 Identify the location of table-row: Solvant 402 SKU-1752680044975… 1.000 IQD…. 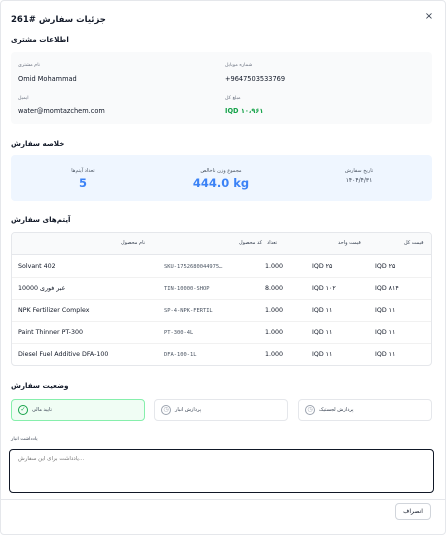
(221, 267).